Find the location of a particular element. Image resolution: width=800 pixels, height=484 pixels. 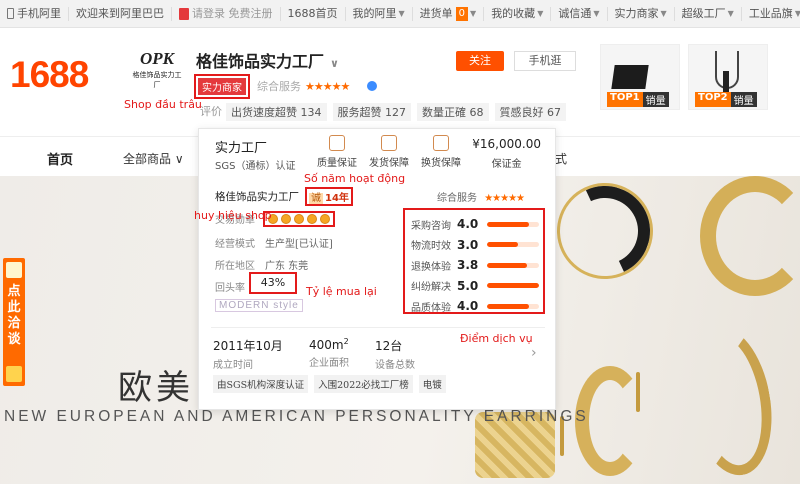

score-row: 纠纷解决 5.0 is located at coordinates (477, 286).